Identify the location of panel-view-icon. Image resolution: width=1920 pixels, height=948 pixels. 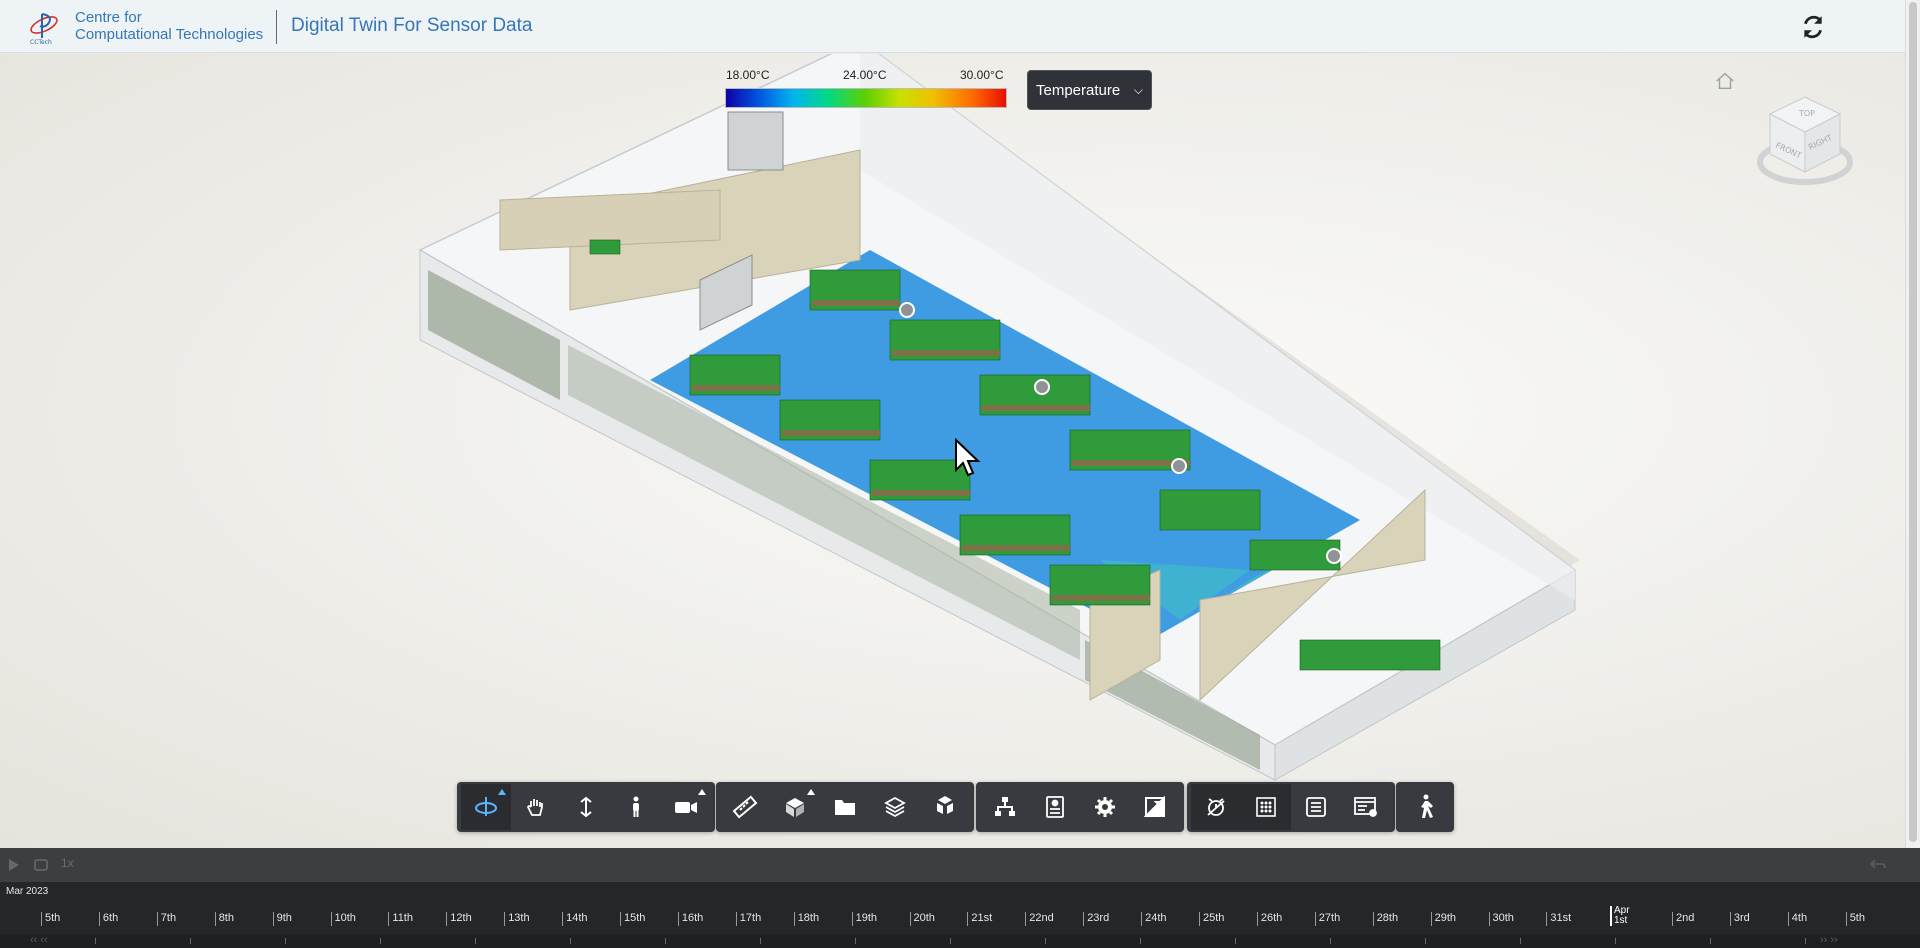
(1365, 807).